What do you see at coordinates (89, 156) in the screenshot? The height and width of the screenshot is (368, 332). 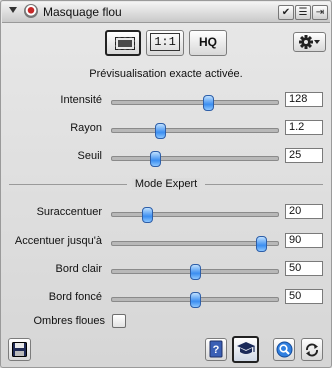 I see `slider-label: Seuil` at bounding box center [89, 156].